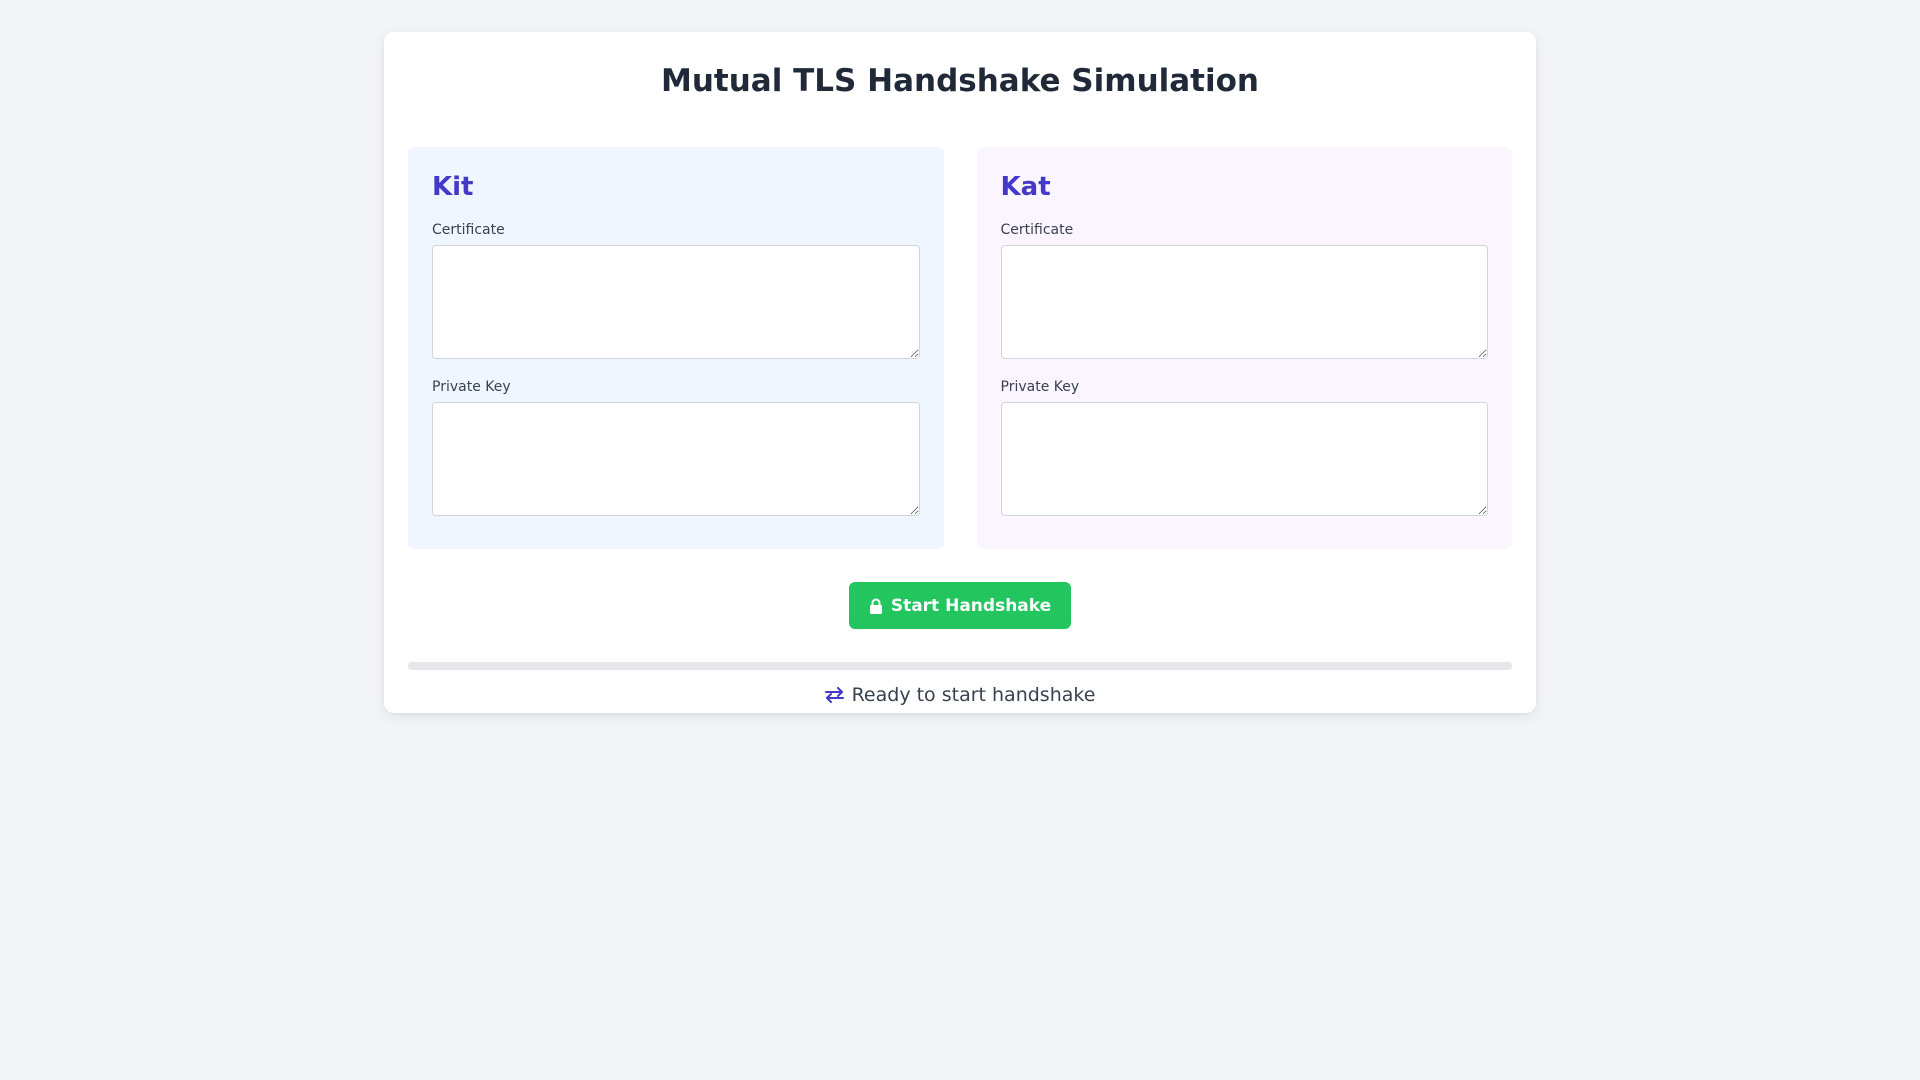 This screenshot has height=1080, width=1920. What do you see at coordinates (960, 666) in the screenshot?
I see `progress-bar` at bounding box center [960, 666].